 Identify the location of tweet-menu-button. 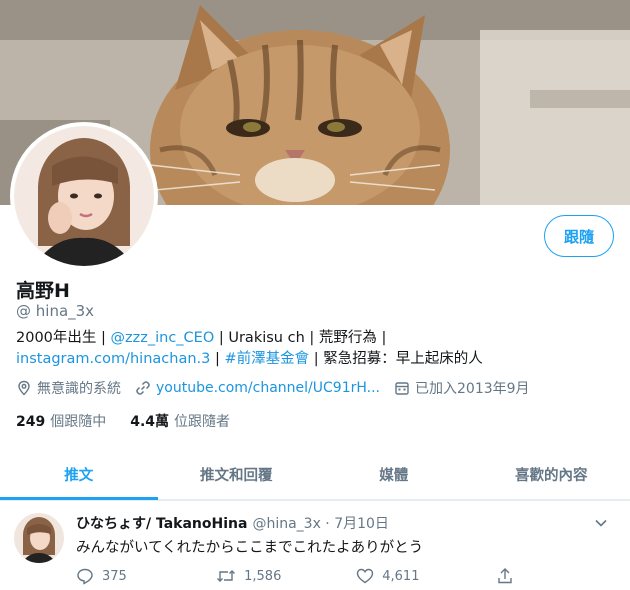
(601, 524).